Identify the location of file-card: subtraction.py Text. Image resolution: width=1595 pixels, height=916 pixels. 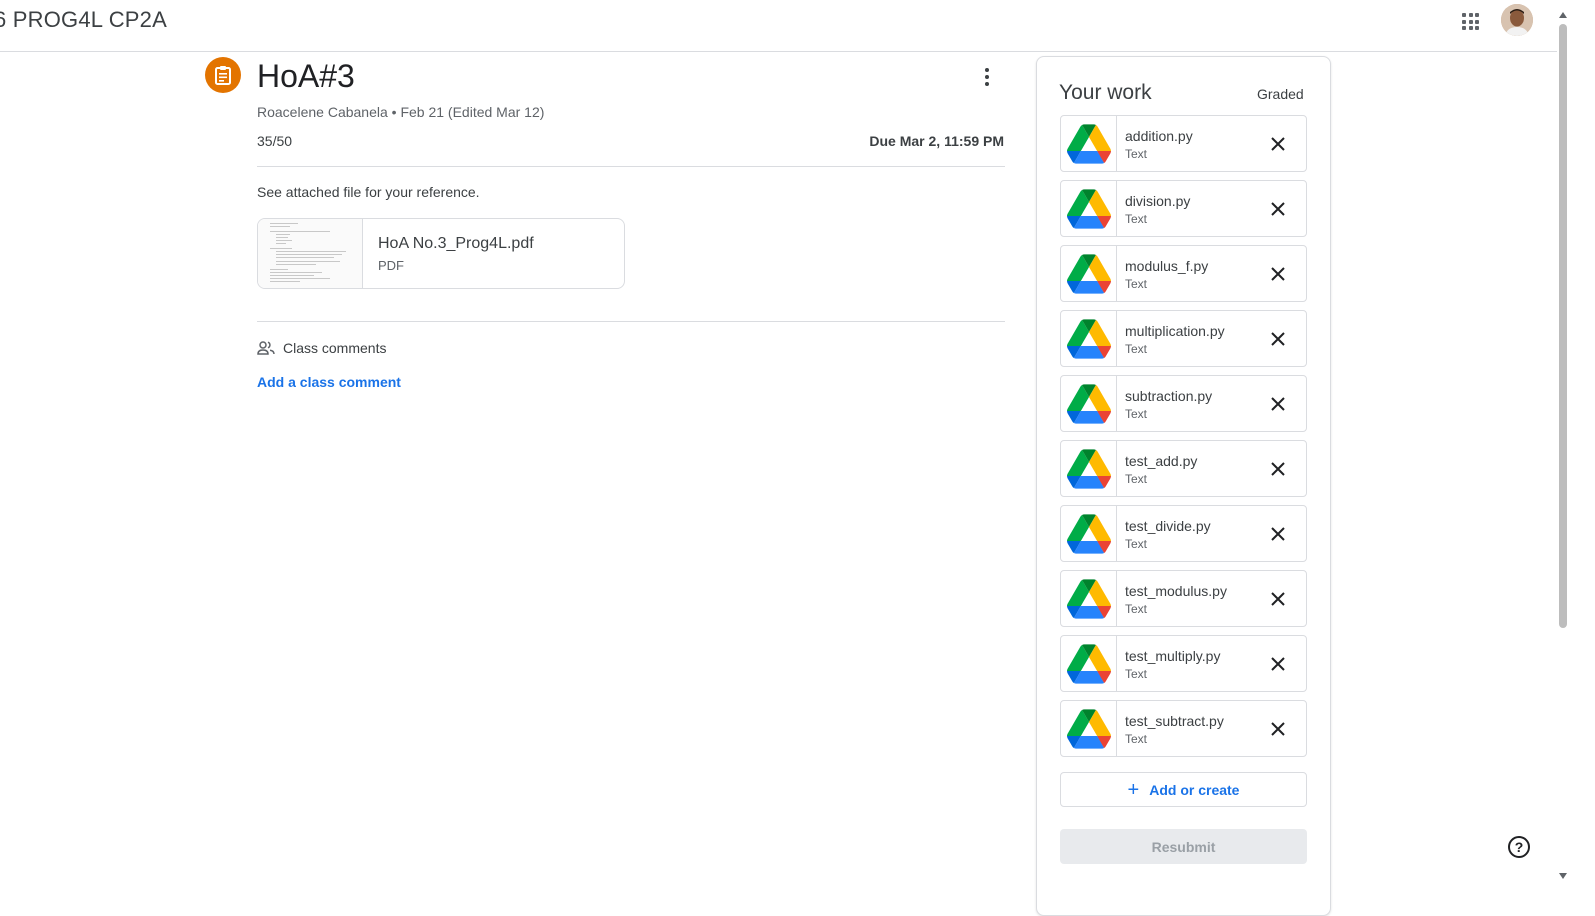
(1183, 403).